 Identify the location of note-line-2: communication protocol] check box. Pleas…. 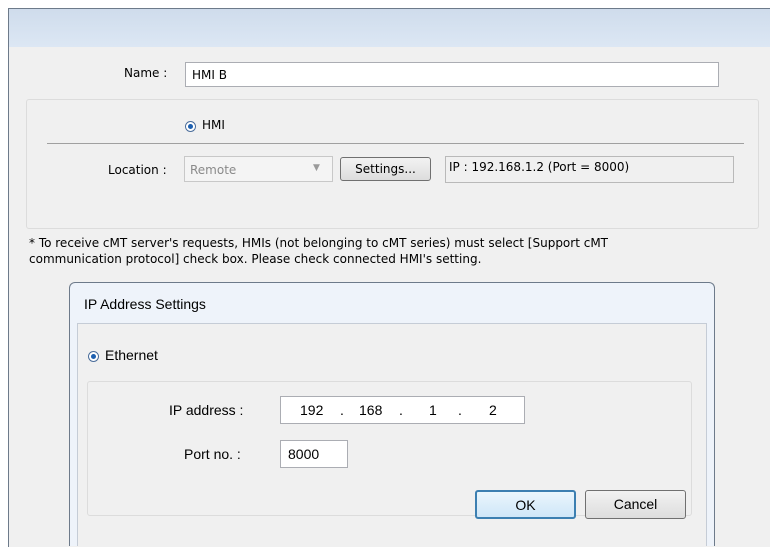
(255, 259).